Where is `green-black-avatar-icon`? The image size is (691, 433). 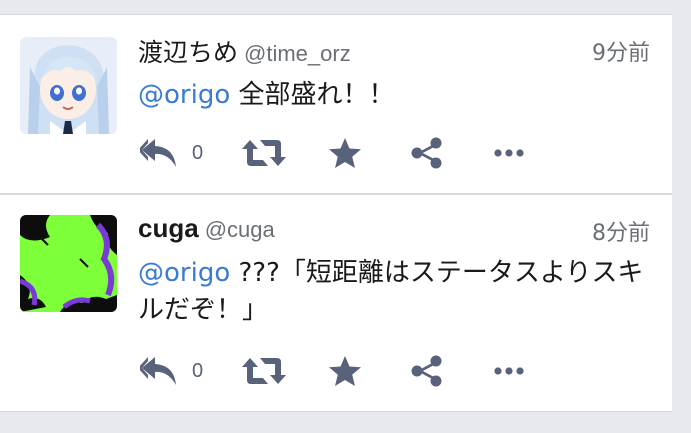 green-black-avatar-icon is located at coordinates (68, 263).